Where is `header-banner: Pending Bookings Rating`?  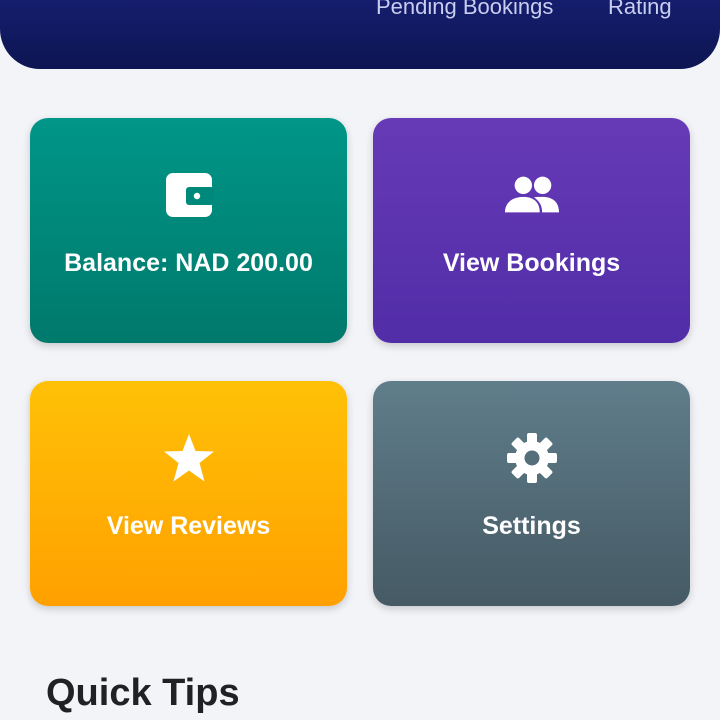
header-banner: Pending Bookings Rating is located at coordinates (360, 34).